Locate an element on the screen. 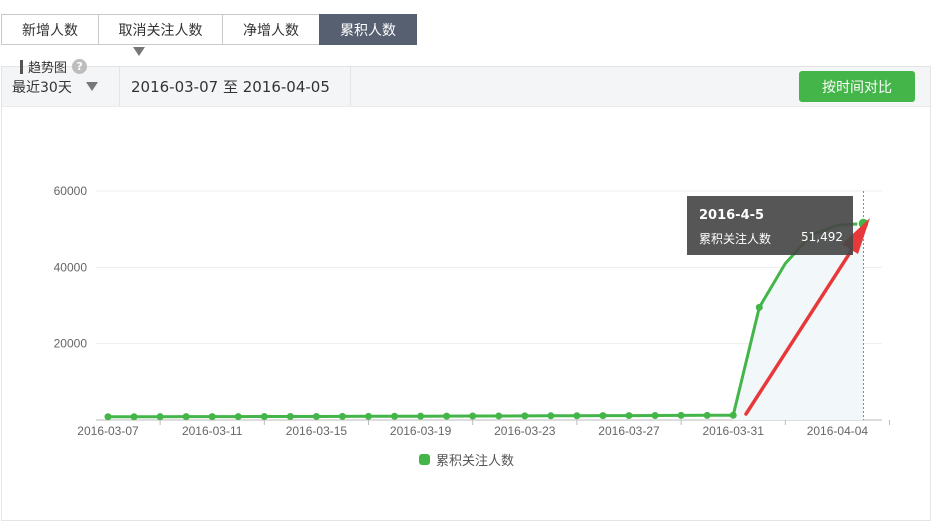 Image resolution: width=933 pixels, height=523 pixels. x-tick-label: 2016-03-23 is located at coordinates (525, 431).